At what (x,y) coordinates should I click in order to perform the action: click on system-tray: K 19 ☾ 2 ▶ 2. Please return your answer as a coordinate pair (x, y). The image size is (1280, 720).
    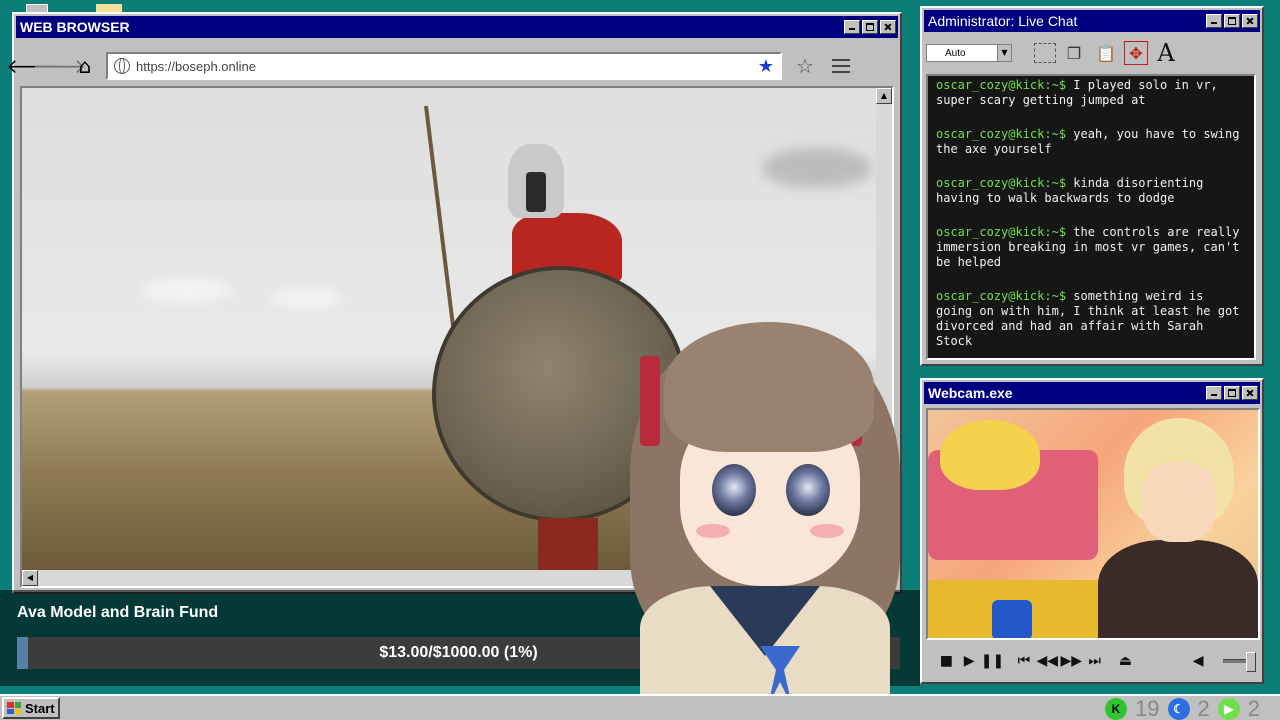
    Looking at the image, I should click on (1182, 708).